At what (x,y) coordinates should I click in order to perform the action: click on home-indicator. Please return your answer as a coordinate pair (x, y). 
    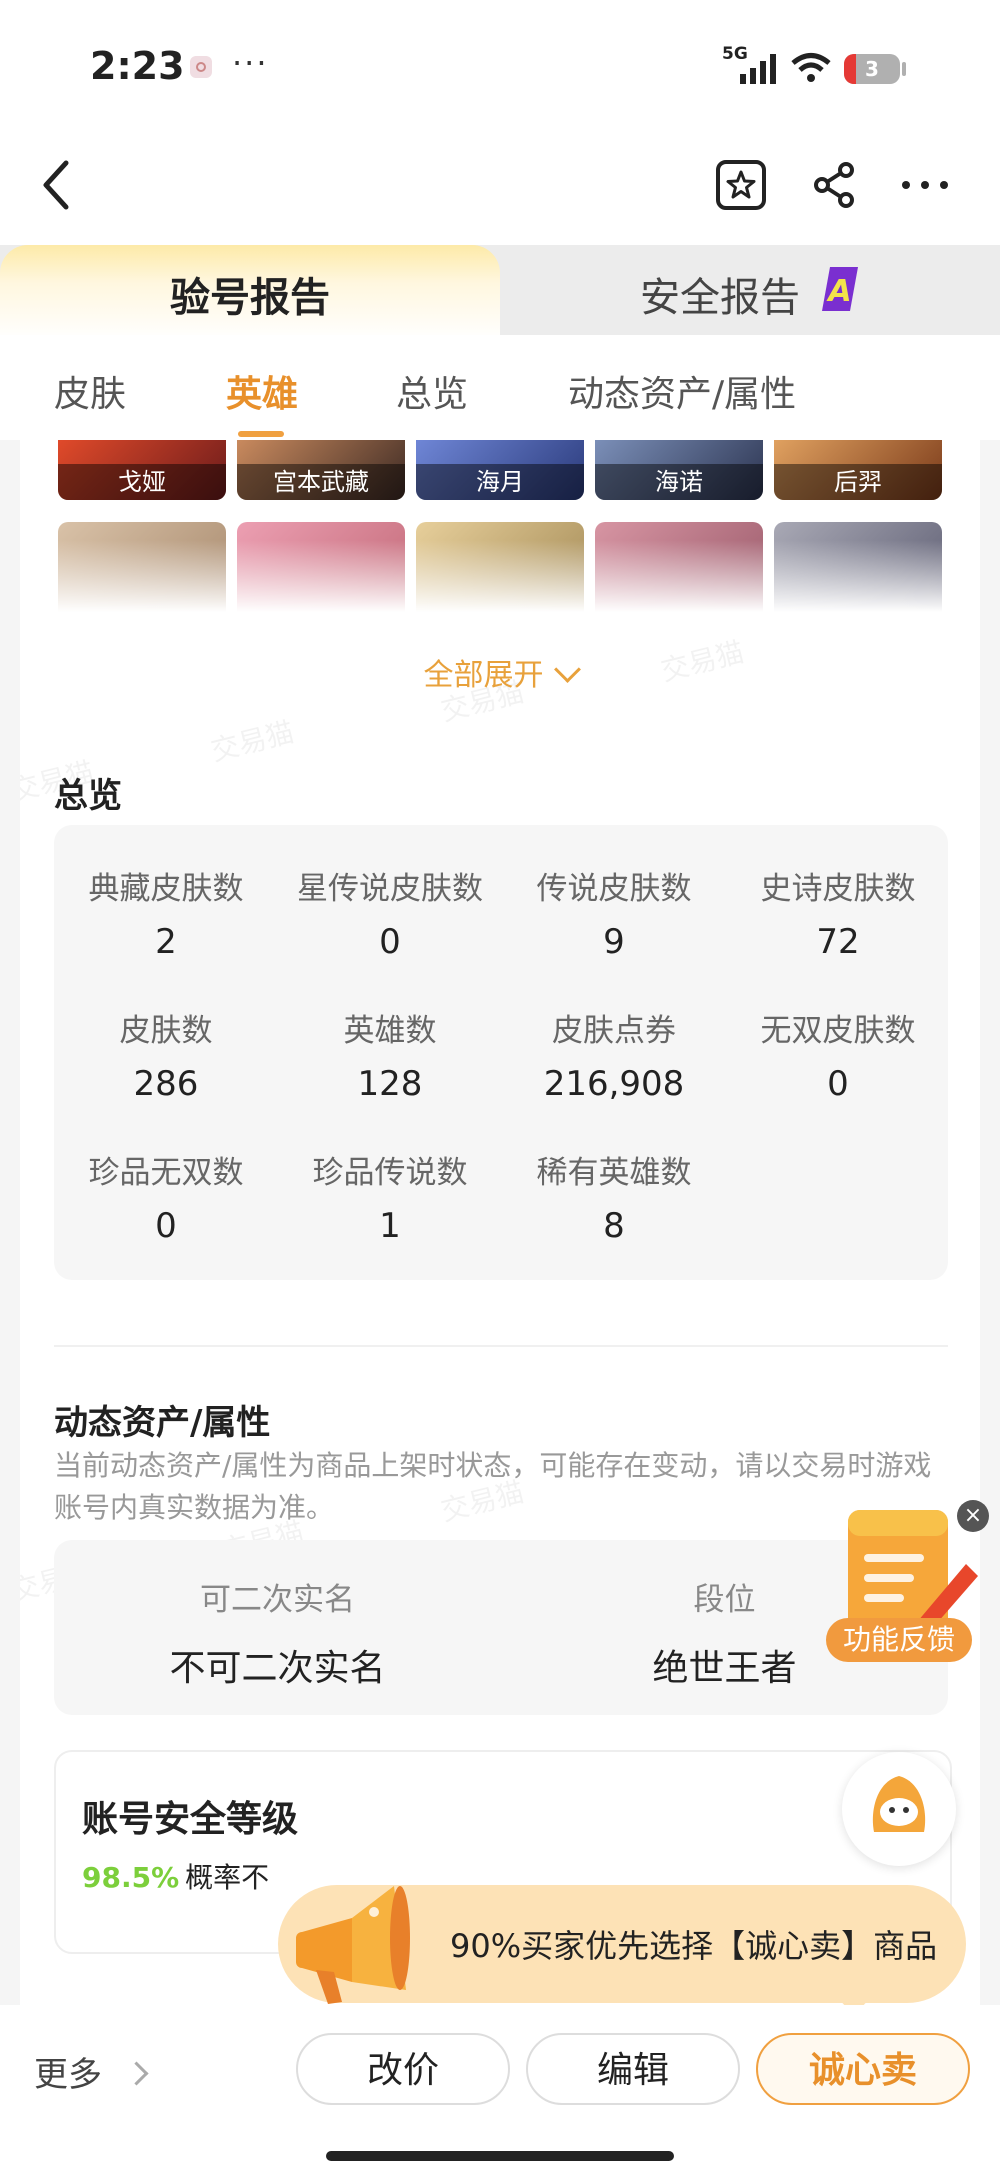
    Looking at the image, I should click on (500, 2156).